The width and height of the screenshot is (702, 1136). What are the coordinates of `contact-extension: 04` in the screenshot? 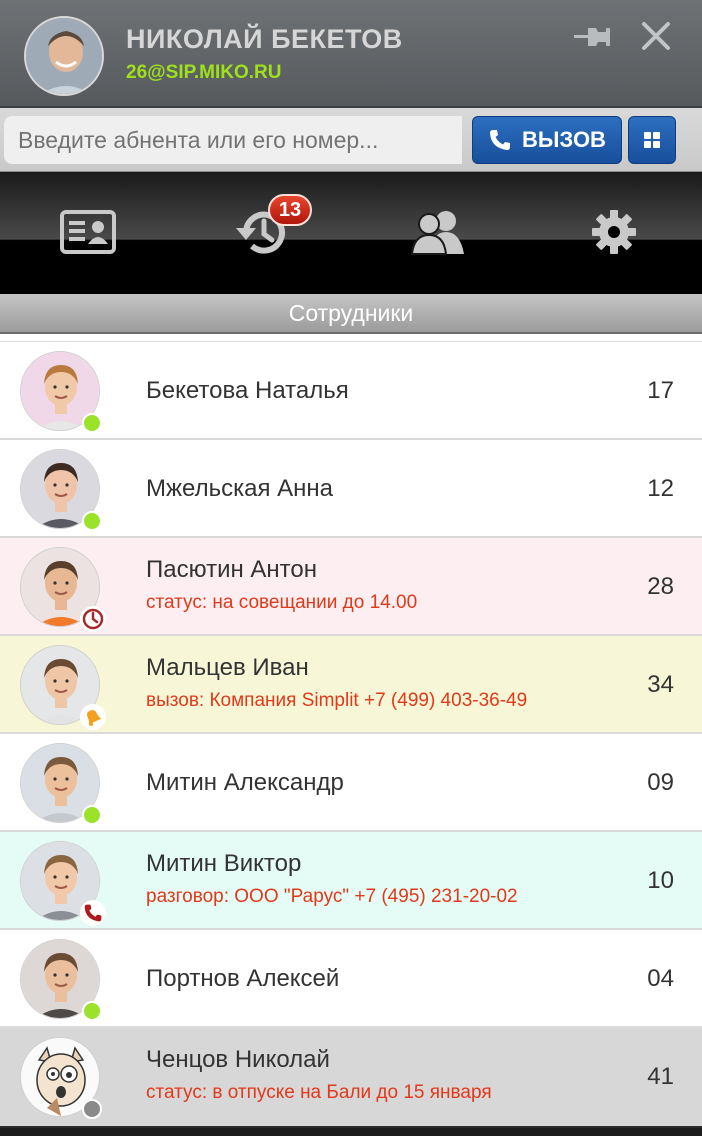 It's located at (660, 978).